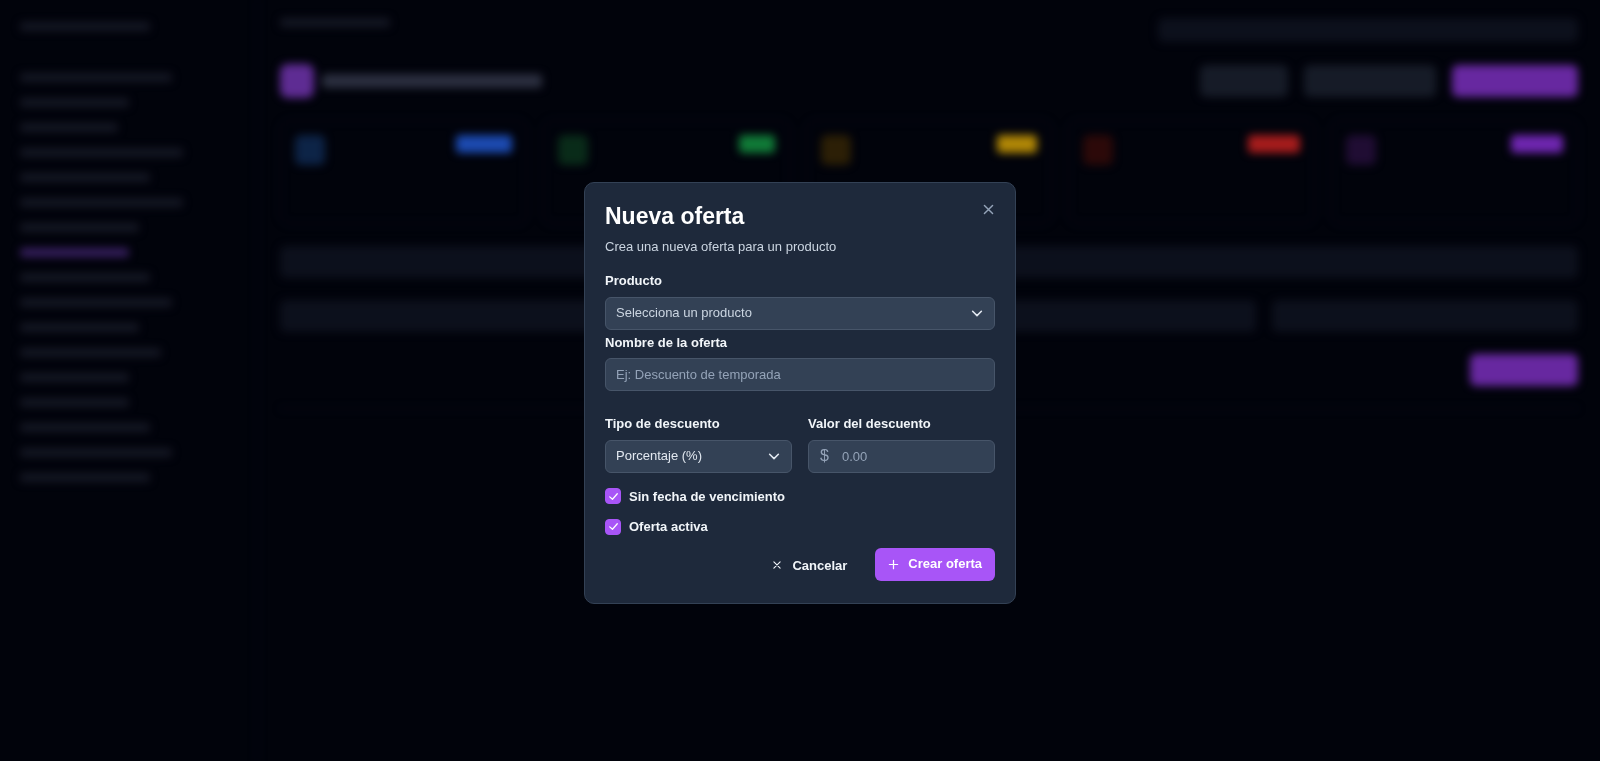 This screenshot has width=1600, height=761. What do you see at coordinates (634, 281) in the screenshot?
I see `field-label: Producto` at bounding box center [634, 281].